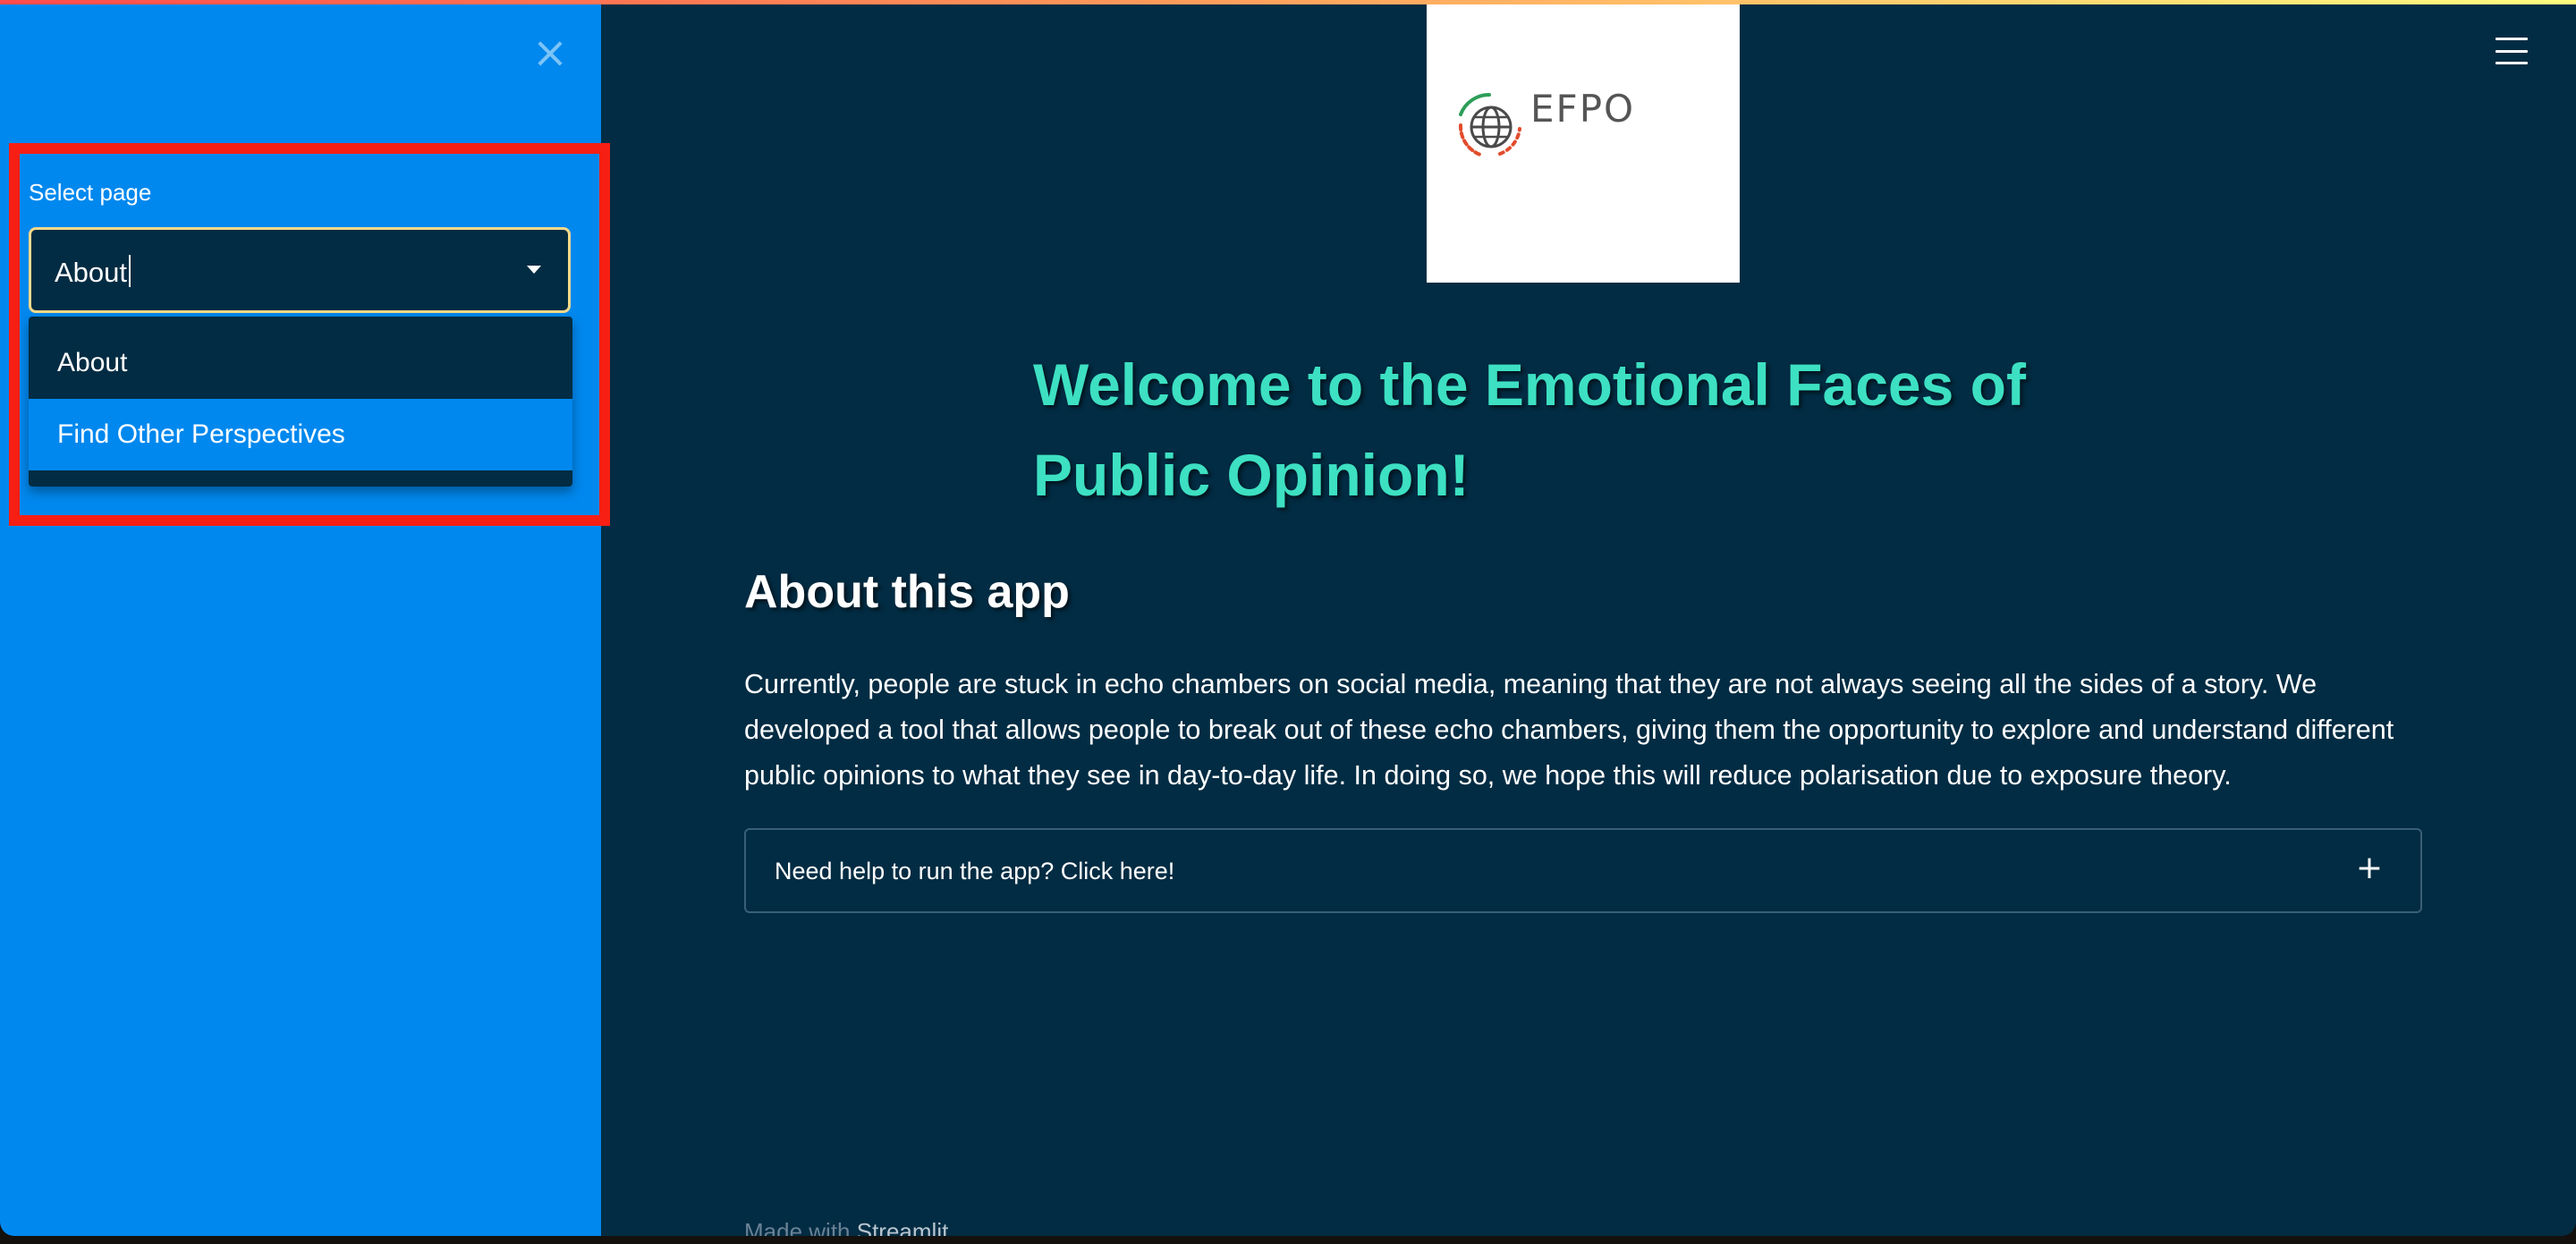 This screenshot has height=1244, width=2576. I want to click on logo-text: EFPO, so click(1583, 109).